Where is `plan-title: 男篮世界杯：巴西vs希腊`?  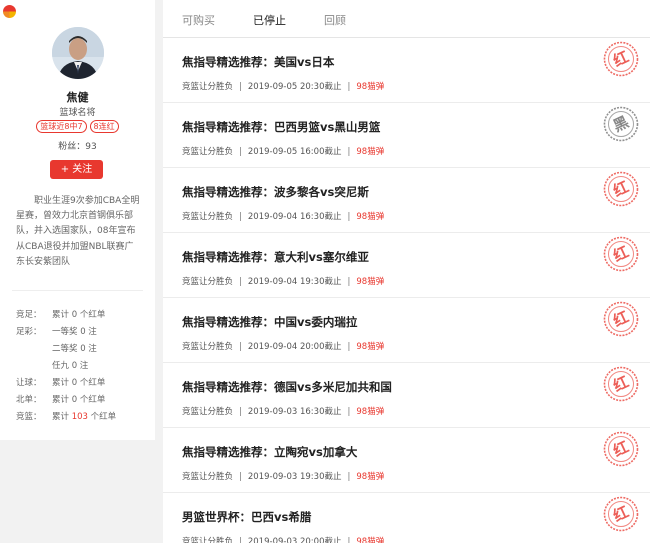 plan-title: 男篮世界杯：巴西vs希腊 is located at coordinates (246, 517).